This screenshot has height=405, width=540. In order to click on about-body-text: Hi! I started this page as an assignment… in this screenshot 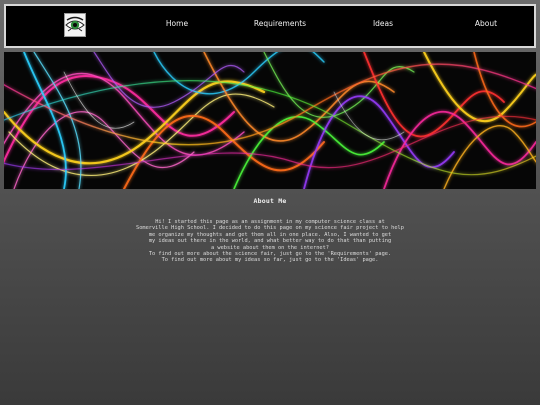, I will do `click(270, 241)`.